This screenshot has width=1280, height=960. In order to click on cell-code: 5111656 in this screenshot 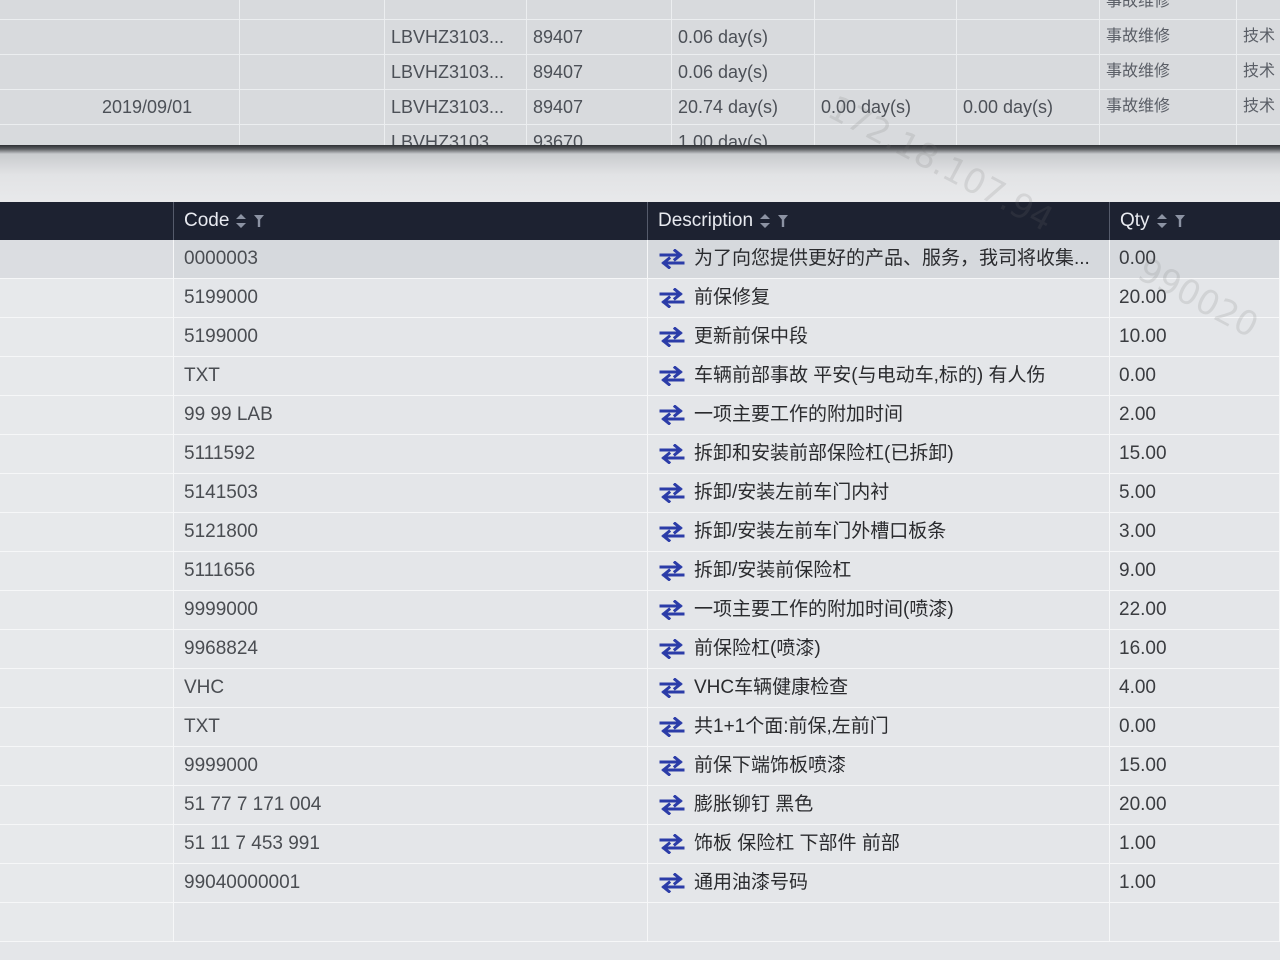, I will do `click(411, 571)`.